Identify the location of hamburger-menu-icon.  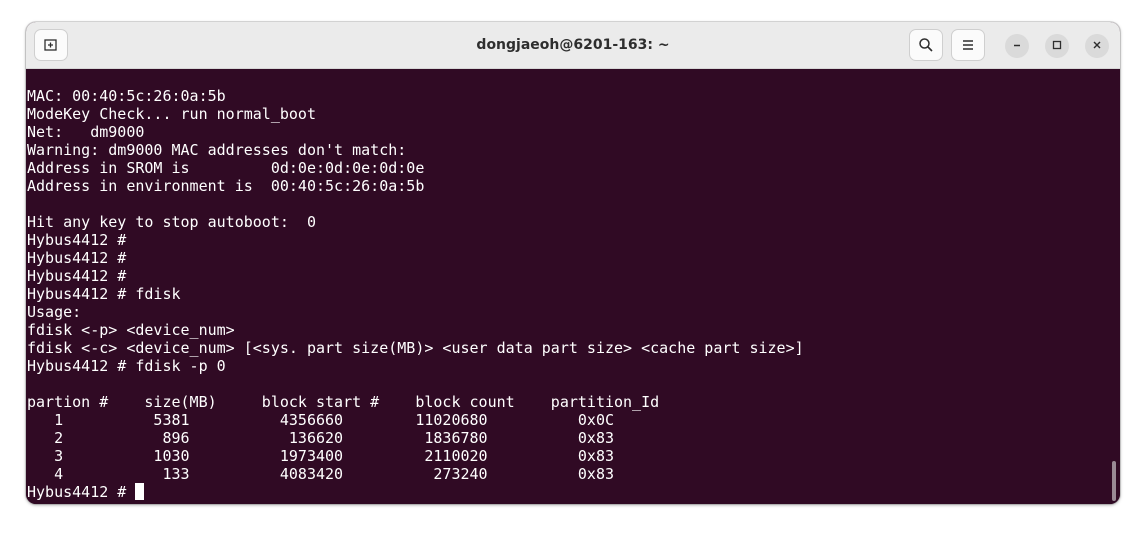
(968, 45).